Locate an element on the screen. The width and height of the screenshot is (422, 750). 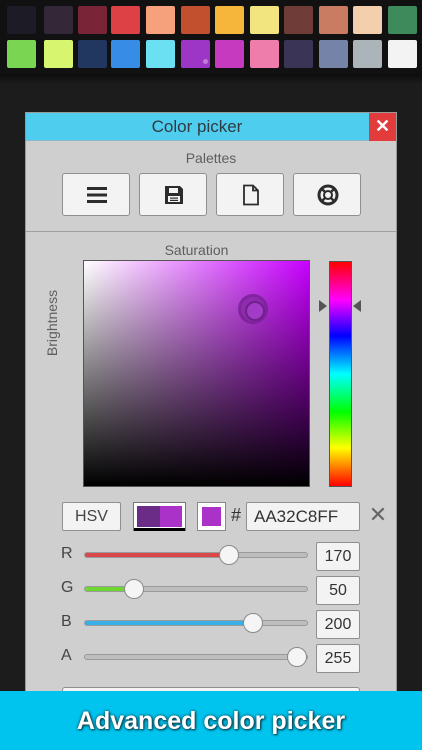
channel-slider-b is located at coordinates (196, 623).